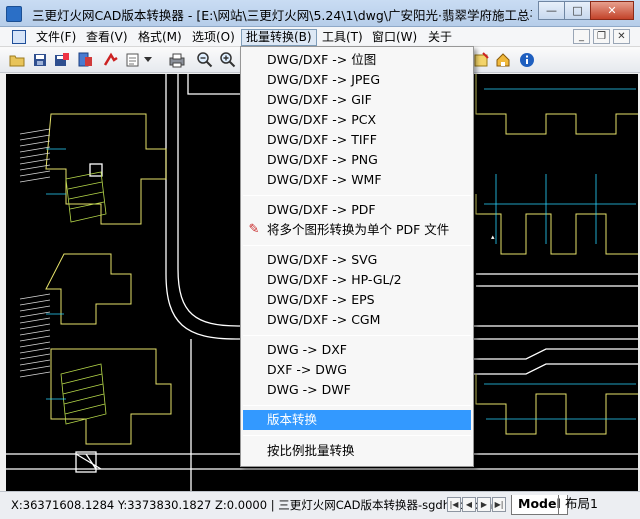 This screenshot has height=519, width=640. I want to click on coordinates-readout: X:36371608.1284 Y:3373830.1827 Z:0.0000, so click(139, 505).